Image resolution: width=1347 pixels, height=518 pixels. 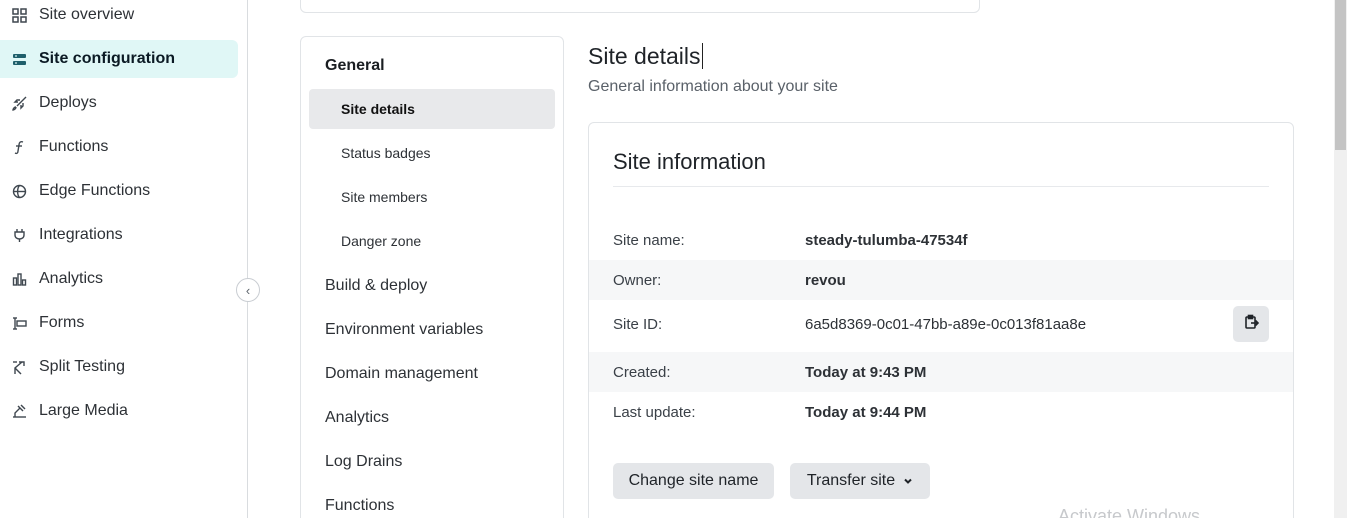 I want to click on media-icon, so click(x=19, y=411).